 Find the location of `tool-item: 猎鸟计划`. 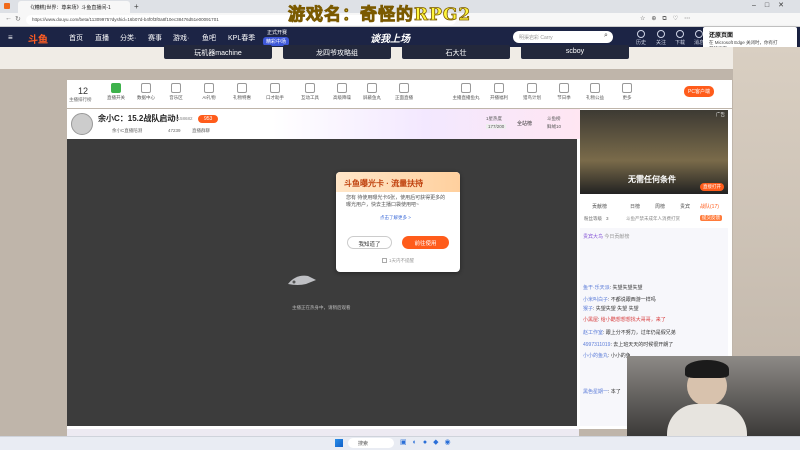

tool-item: 猎鸟计划 is located at coordinates (532, 92).